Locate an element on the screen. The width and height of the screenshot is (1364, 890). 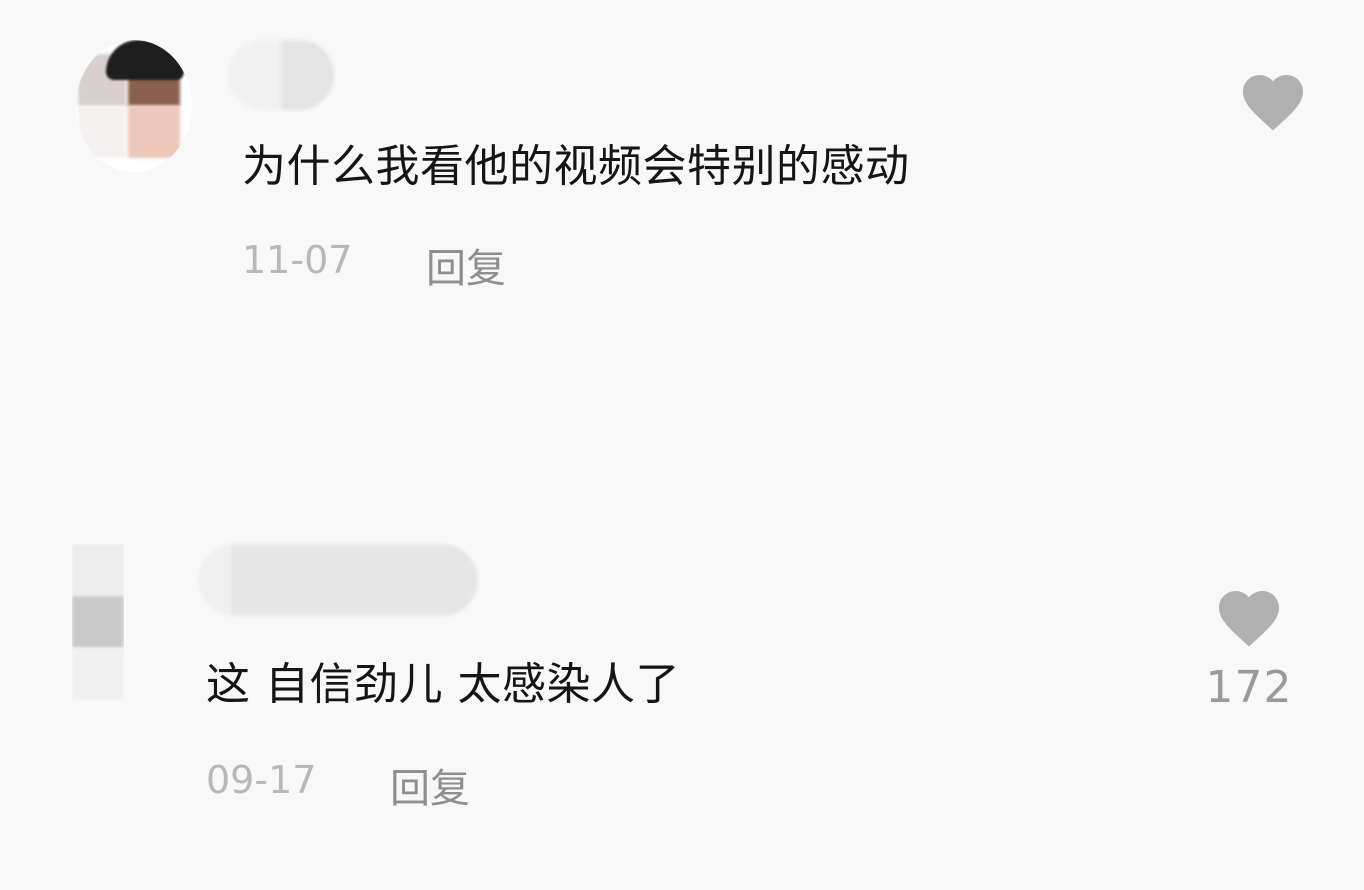
comment-date: 09-17 is located at coordinates (261, 780).